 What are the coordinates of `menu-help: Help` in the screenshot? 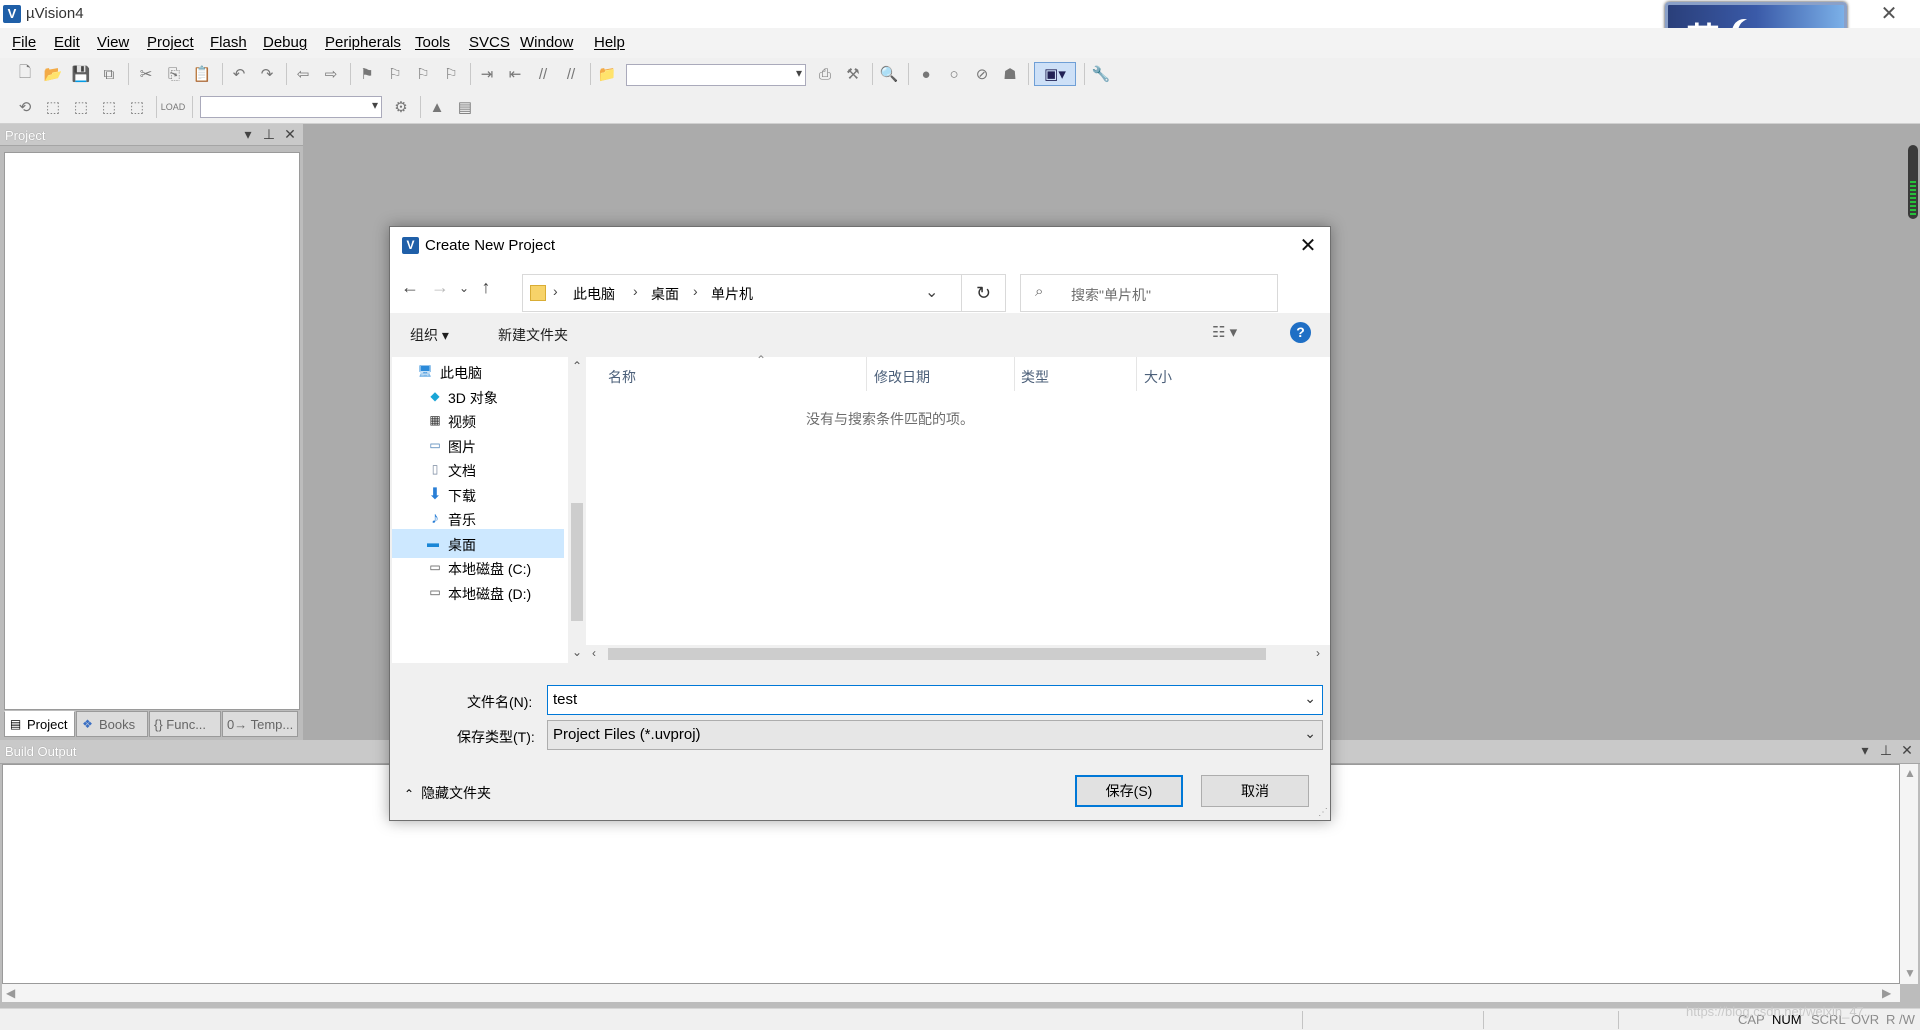 It's located at (609, 42).